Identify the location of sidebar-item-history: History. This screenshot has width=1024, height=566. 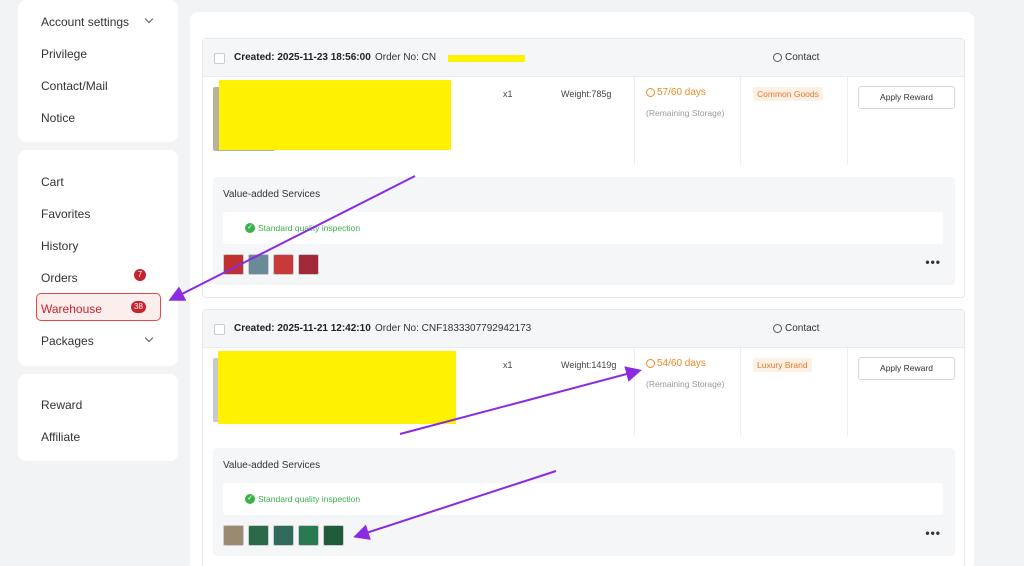
(59, 246).